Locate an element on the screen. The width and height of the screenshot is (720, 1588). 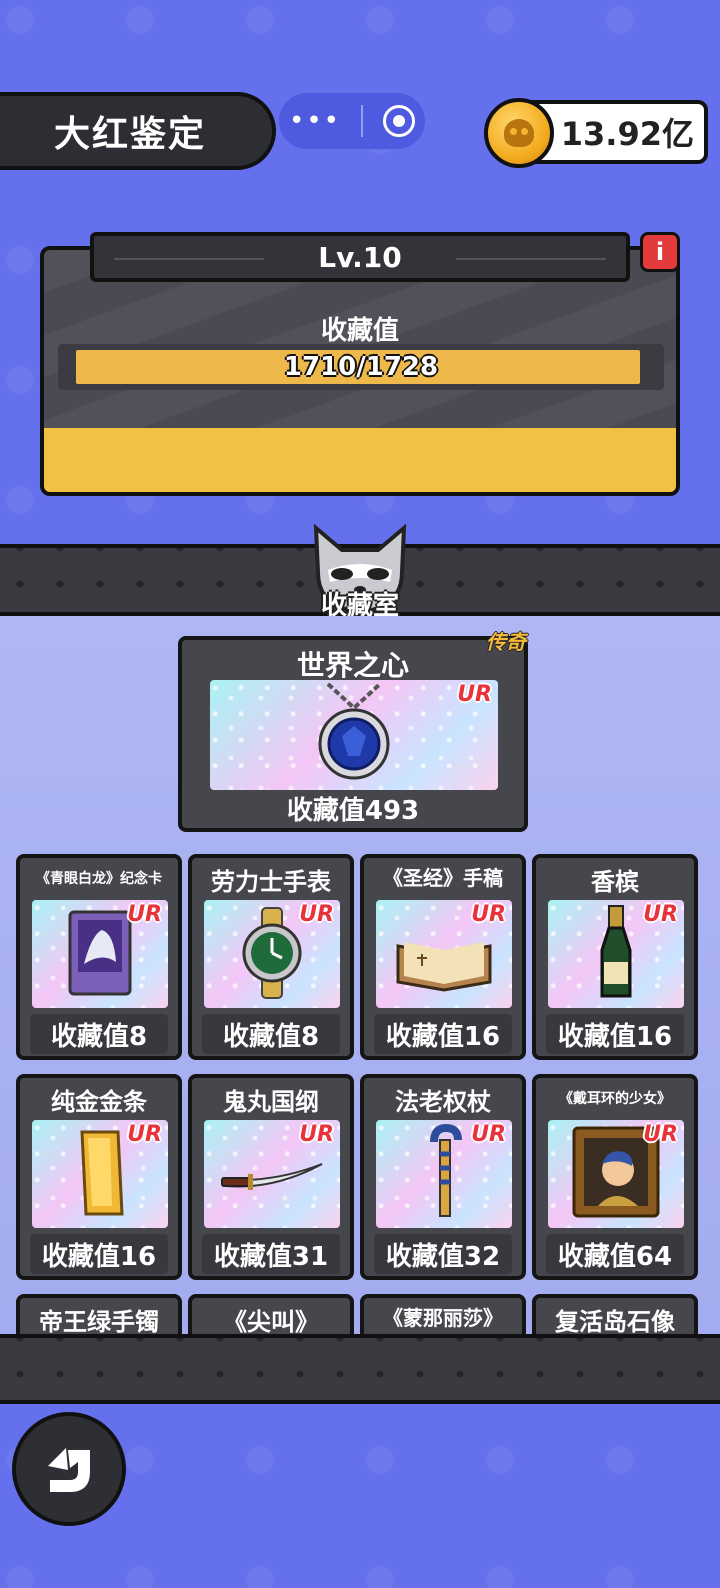
page-title: 大红鉴定 is located at coordinates (130, 134).